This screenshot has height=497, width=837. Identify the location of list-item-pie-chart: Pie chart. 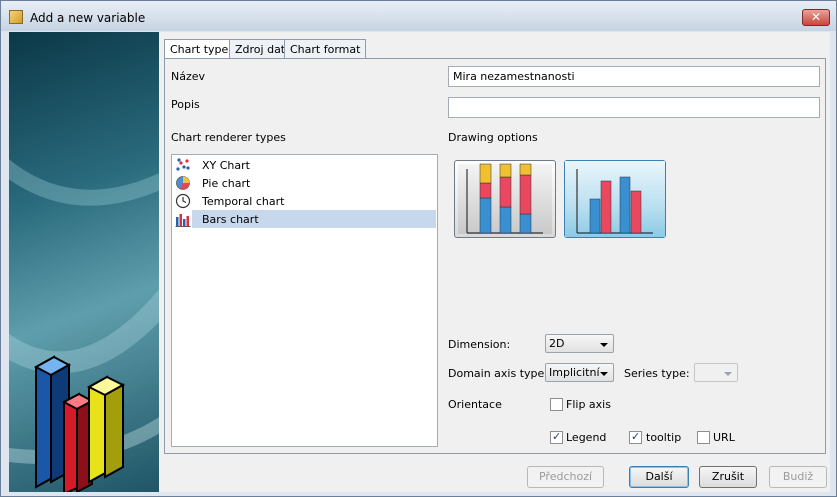
(304, 183).